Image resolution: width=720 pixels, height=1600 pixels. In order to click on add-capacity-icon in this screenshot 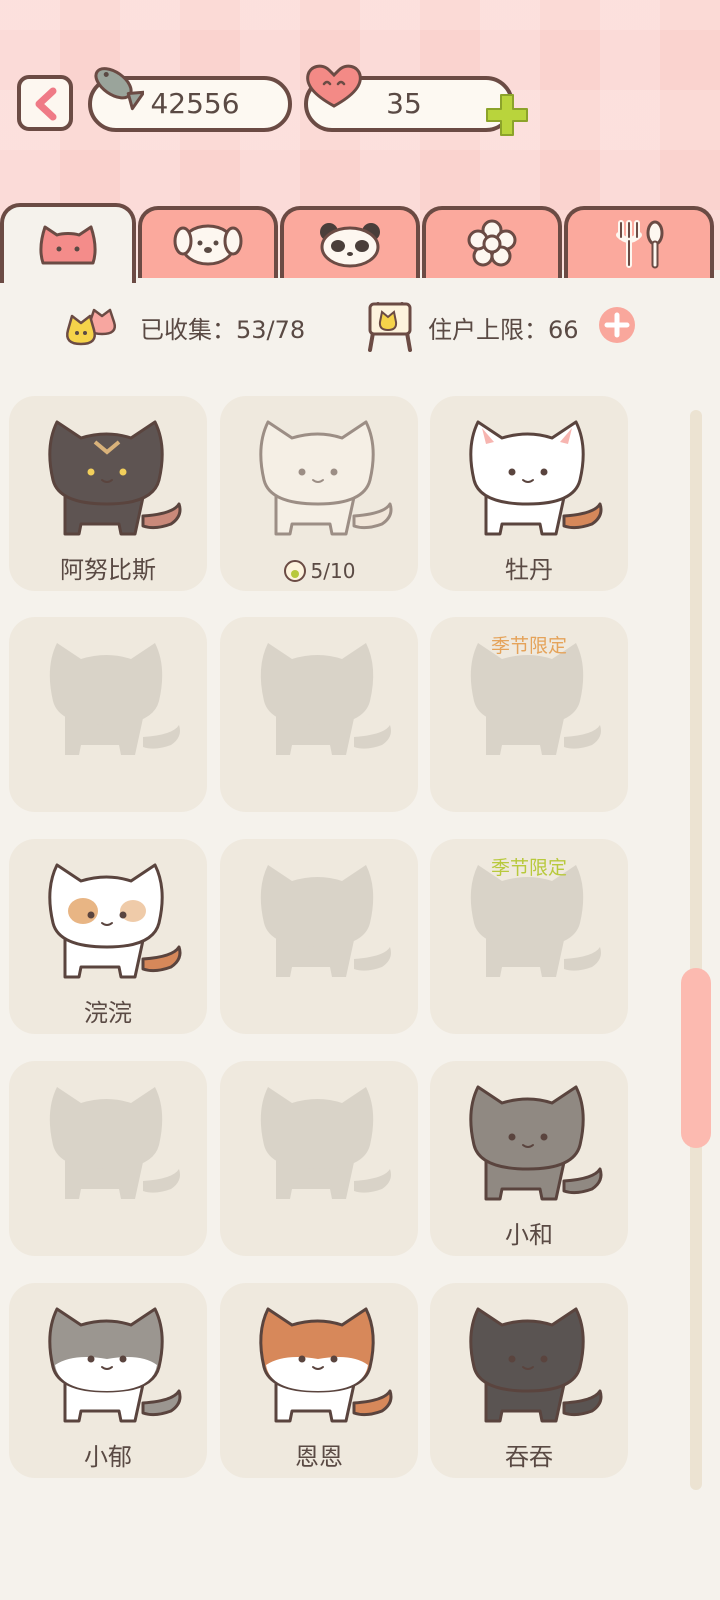, I will do `click(617, 325)`.